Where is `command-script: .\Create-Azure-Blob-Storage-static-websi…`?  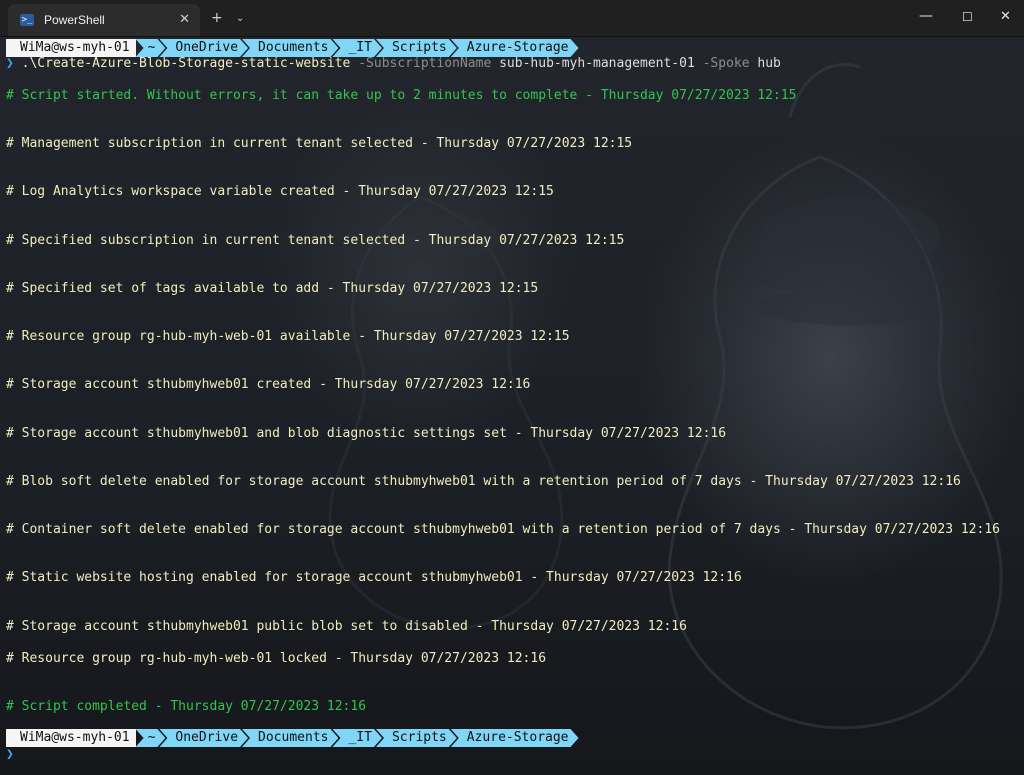
command-script: .\Create-Azure-Blob-Storage-static-websi… is located at coordinates (186, 63).